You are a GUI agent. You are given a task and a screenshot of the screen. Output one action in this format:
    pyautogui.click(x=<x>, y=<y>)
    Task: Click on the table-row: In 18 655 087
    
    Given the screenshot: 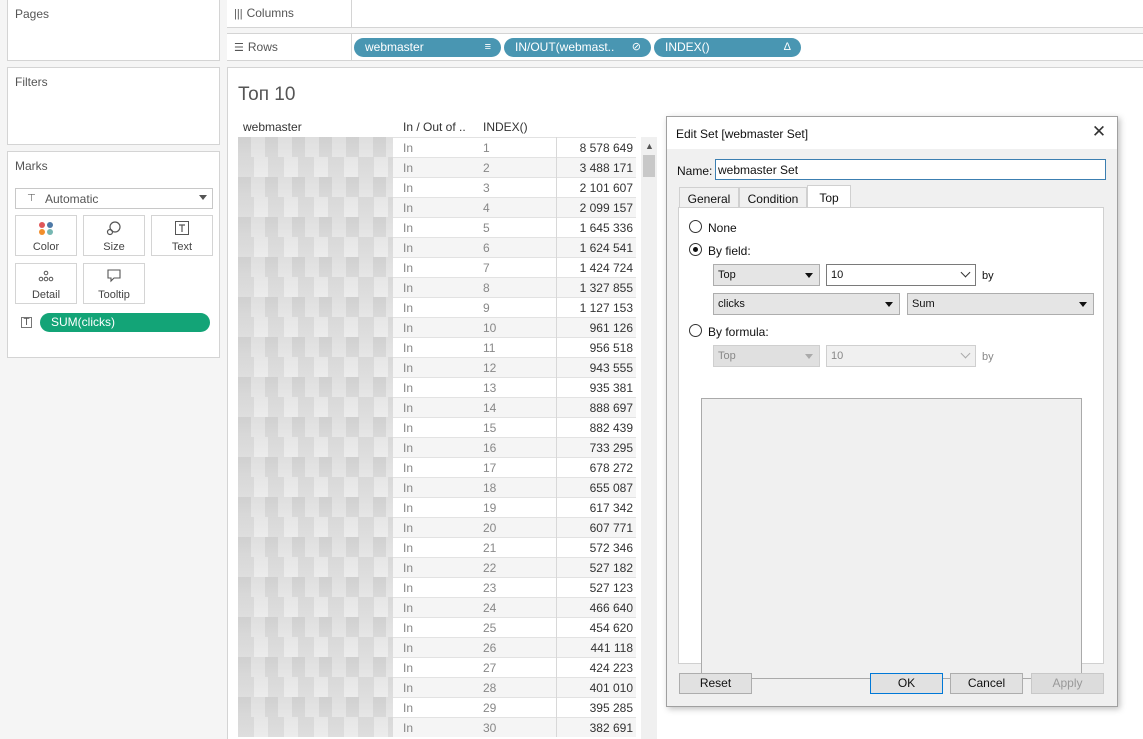 What is the action you would take?
    pyautogui.click(x=437, y=487)
    